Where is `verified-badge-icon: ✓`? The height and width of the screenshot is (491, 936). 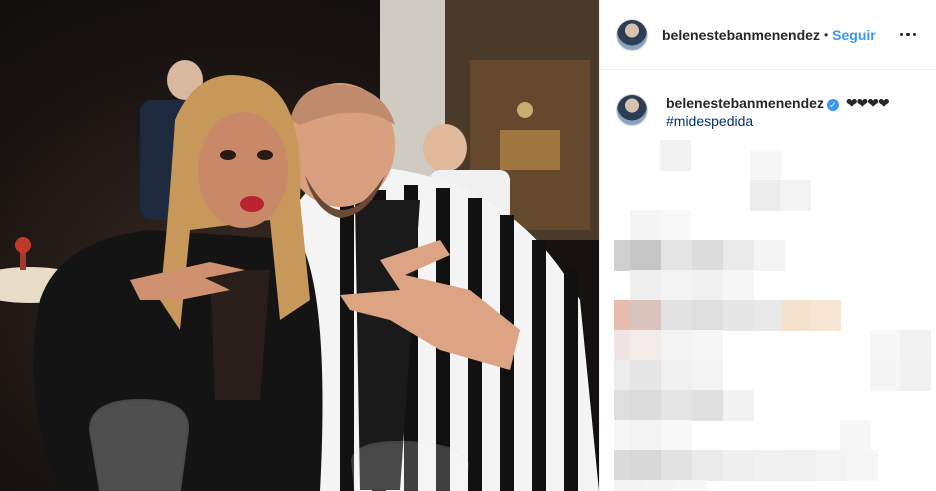 verified-badge-icon: ✓ is located at coordinates (832, 105).